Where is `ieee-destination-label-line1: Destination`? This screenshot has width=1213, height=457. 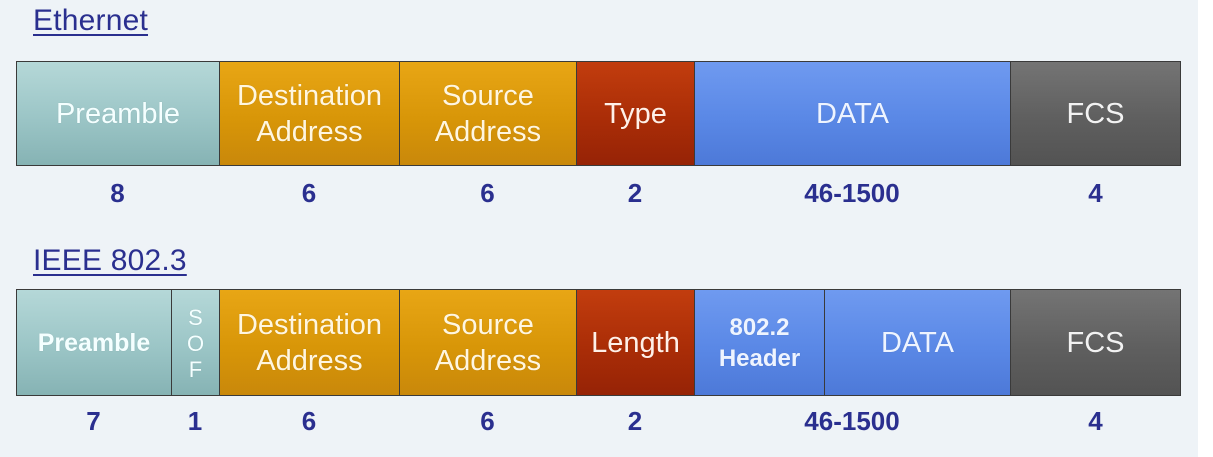
ieee-destination-label-line1: Destination is located at coordinates (309, 324).